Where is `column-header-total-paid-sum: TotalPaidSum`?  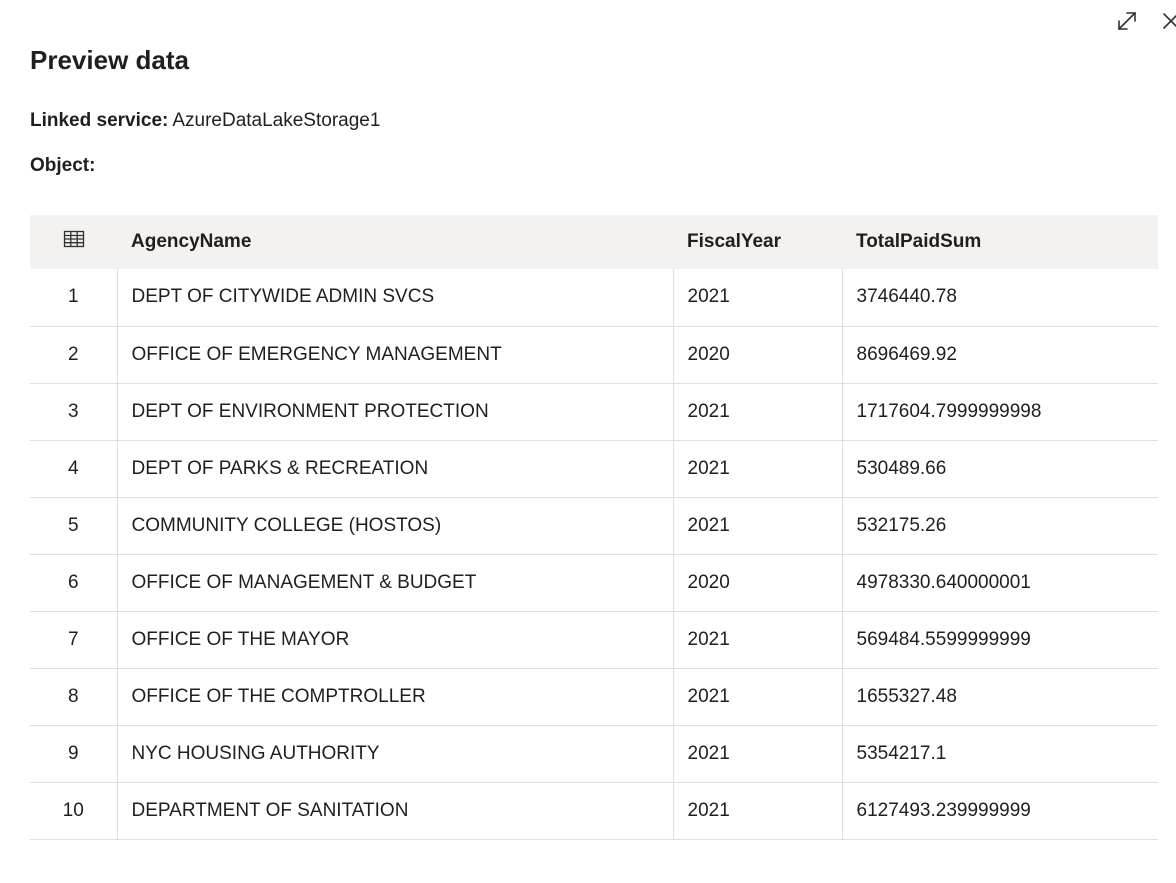 column-header-total-paid-sum: TotalPaidSum is located at coordinates (1000, 242).